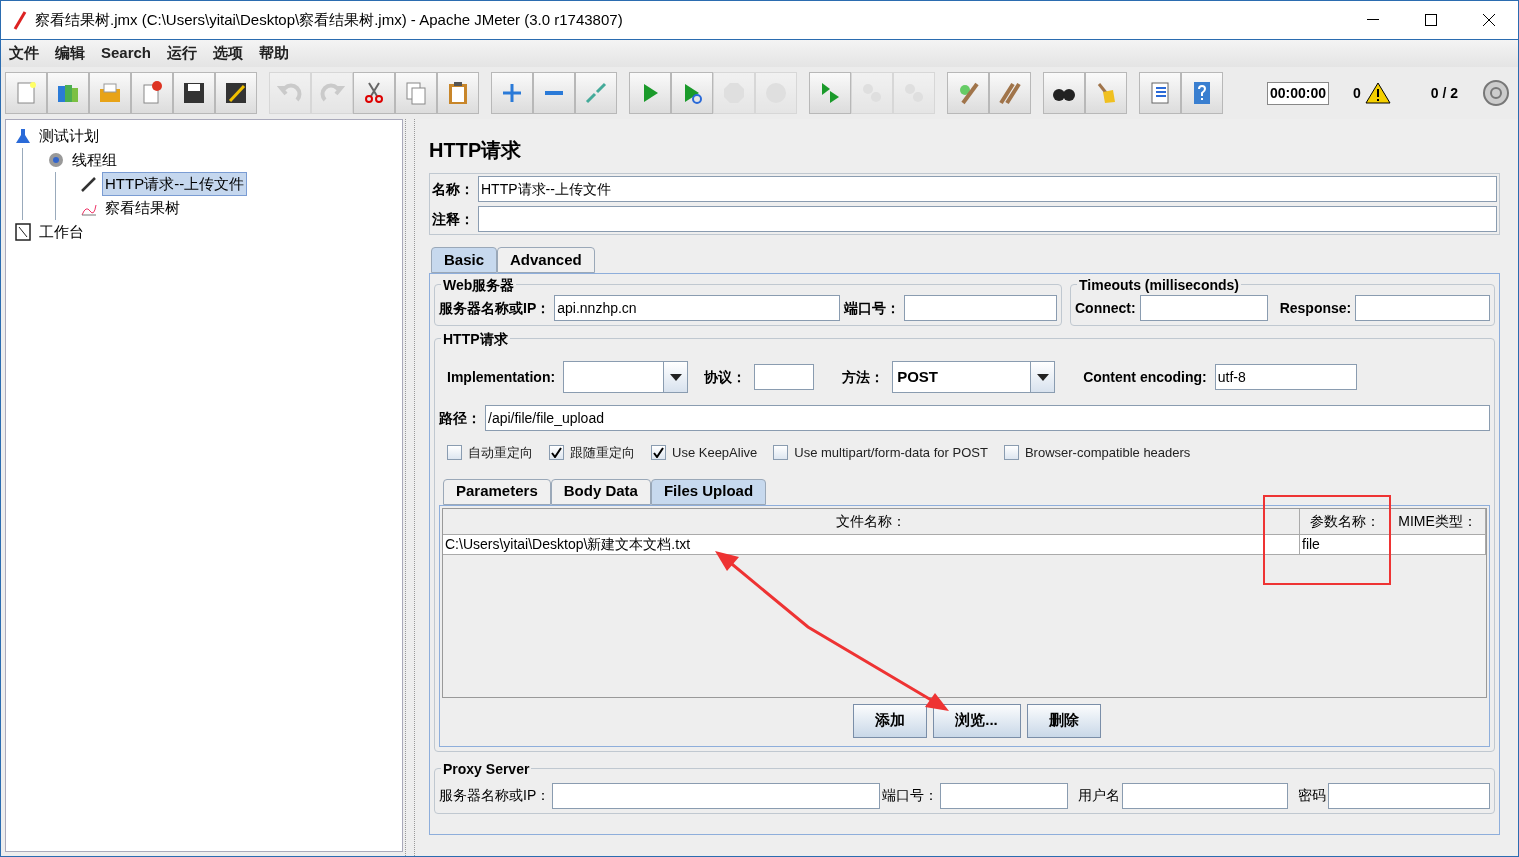 Image resolution: width=1519 pixels, height=857 pixels. What do you see at coordinates (23, 232) in the screenshot?
I see `clipboard-icon` at bounding box center [23, 232].